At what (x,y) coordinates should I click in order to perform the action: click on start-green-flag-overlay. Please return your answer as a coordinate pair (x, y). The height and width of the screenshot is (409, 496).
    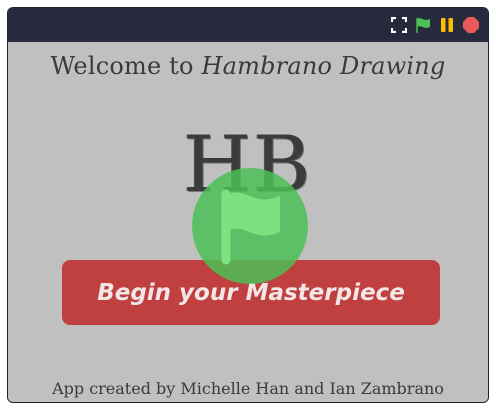
    Looking at the image, I should click on (250, 226).